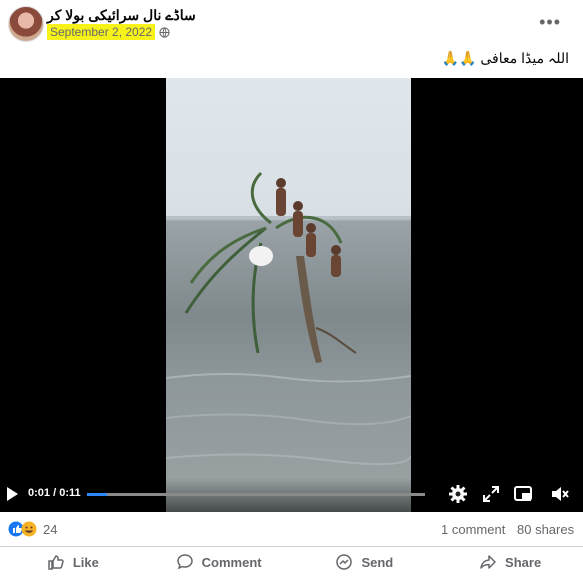 The width and height of the screenshot is (583, 577). I want to click on reaction-bar: 24 1 comment 80 shares, so click(291, 529).